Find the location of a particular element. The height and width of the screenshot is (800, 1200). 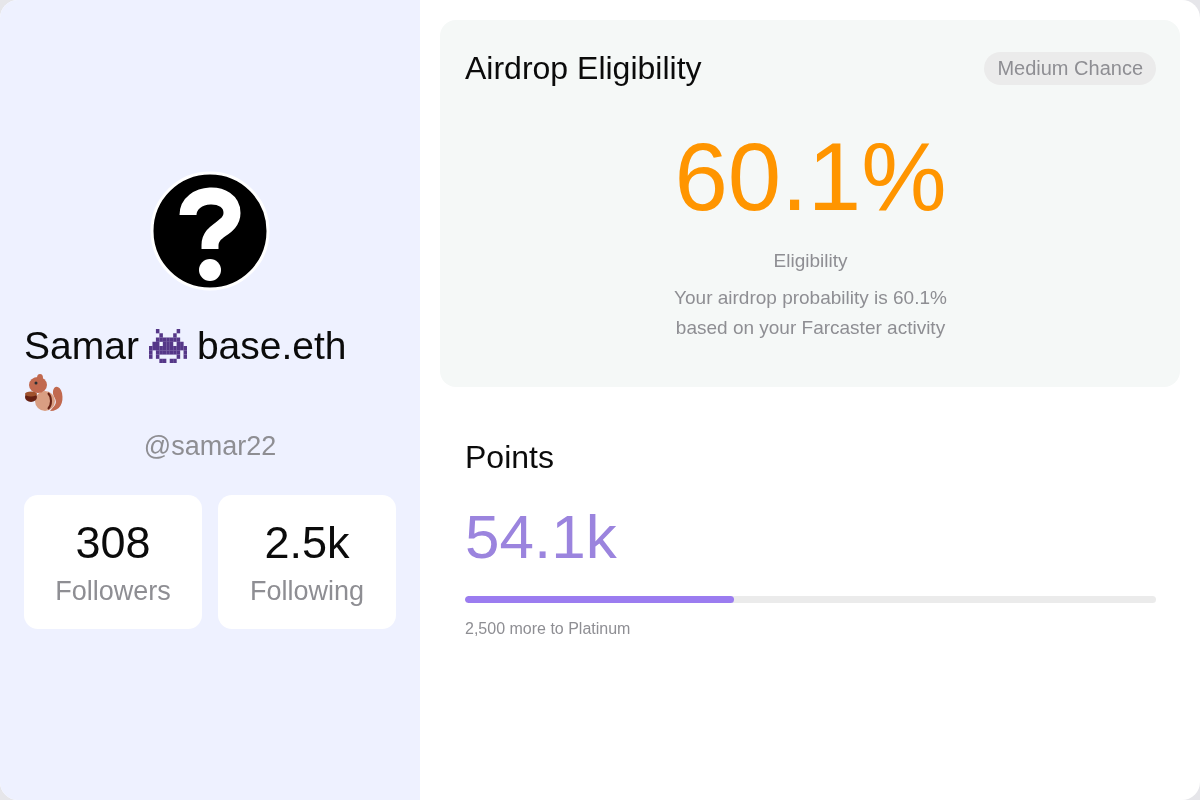

eligibility-description: Your airdrop probability is 60.1% based on your Farcaster activity is located at coordinates (810, 313).